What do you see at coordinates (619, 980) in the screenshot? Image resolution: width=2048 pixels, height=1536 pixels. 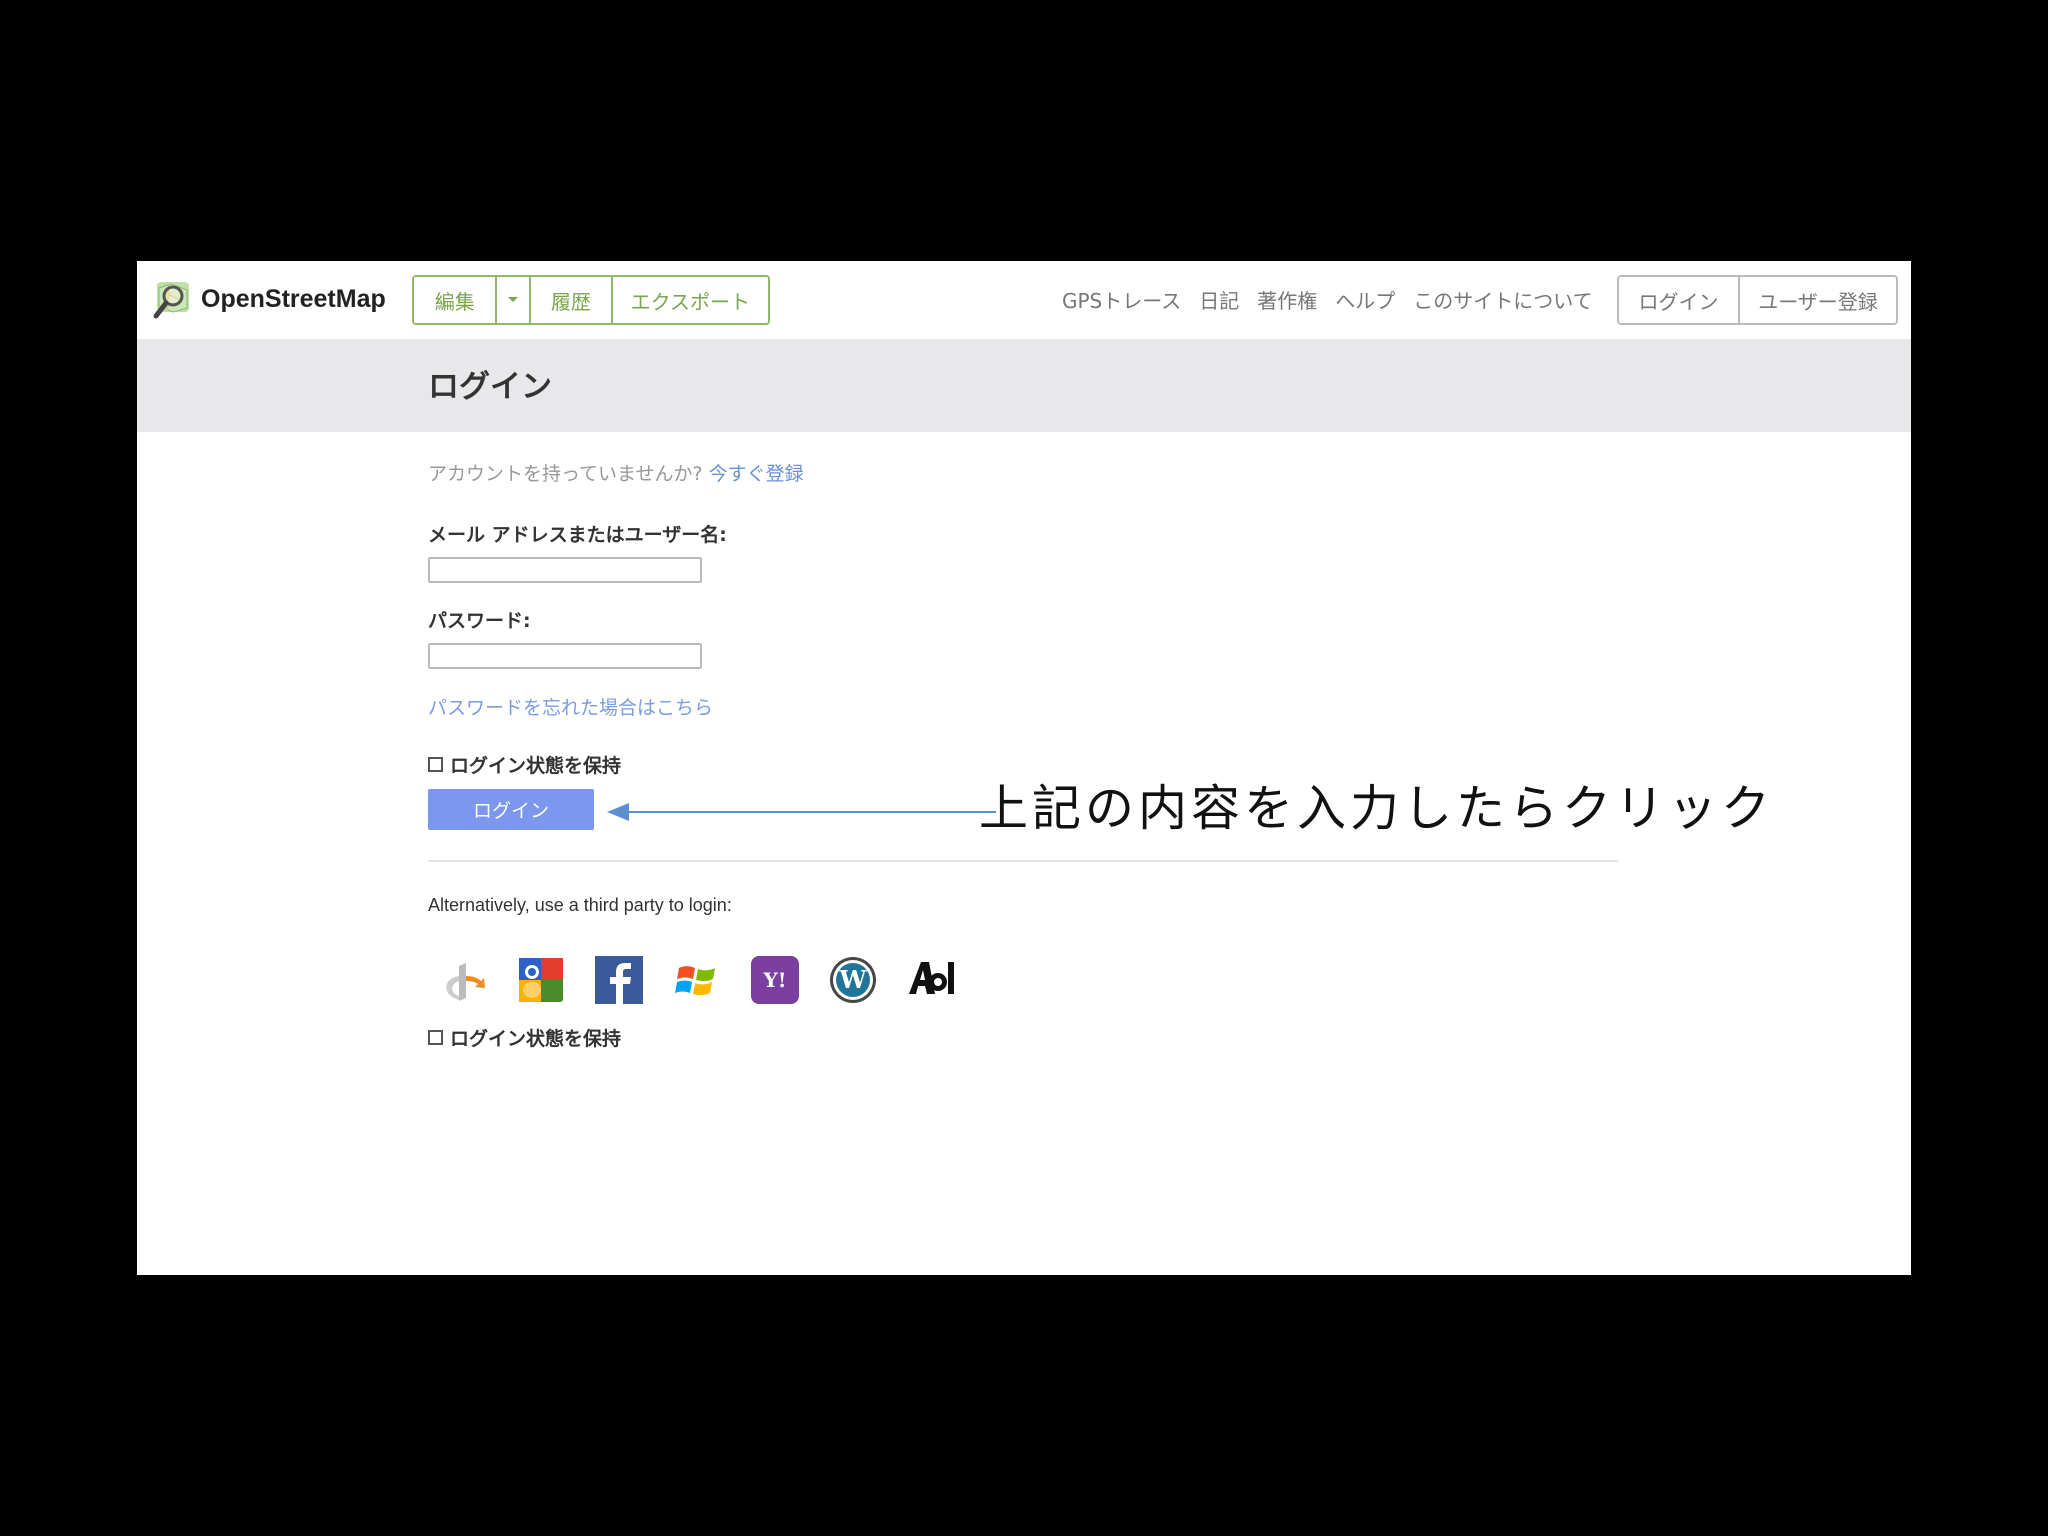 I see `facebook-icon` at bounding box center [619, 980].